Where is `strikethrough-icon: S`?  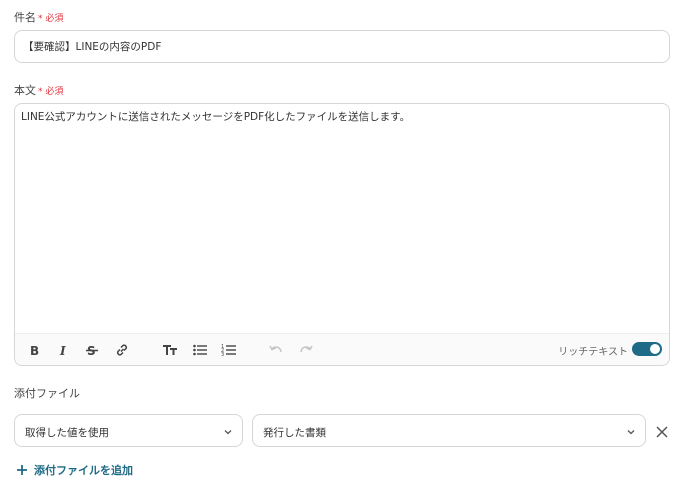
strikethrough-icon: S is located at coordinates (92, 350).